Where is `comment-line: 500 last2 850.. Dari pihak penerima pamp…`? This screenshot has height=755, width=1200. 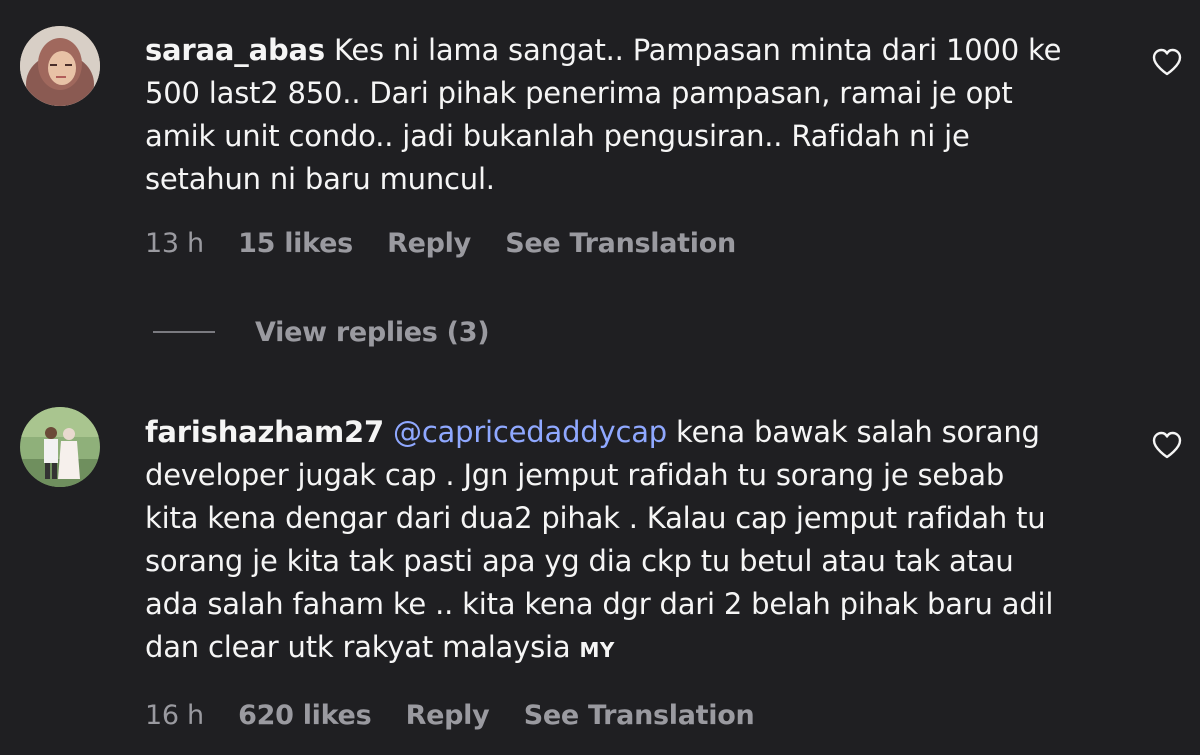
comment-line: 500 last2 850.. Dari pihak penerima pamp… is located at coordinates (579, 93).